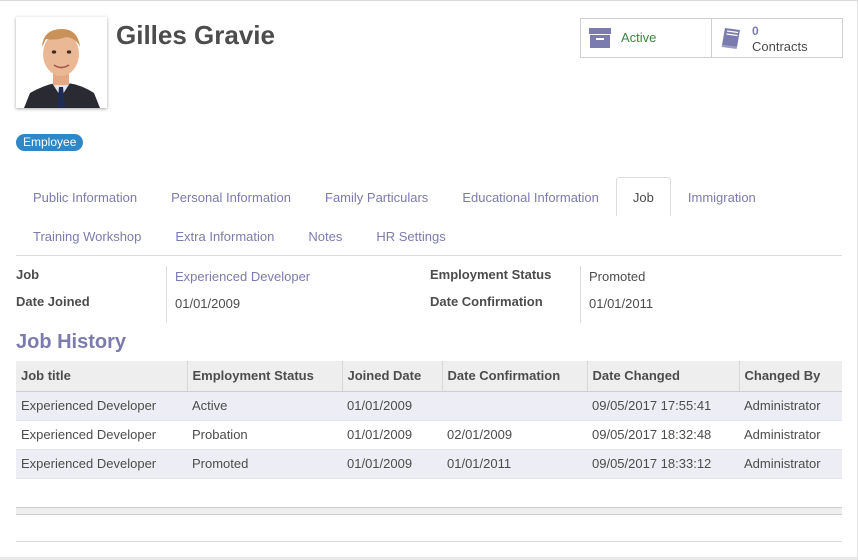  Describe the element at coordinates (530, 196) in the screenshot. I see `tab-educational-information: Educational Information` at that location.